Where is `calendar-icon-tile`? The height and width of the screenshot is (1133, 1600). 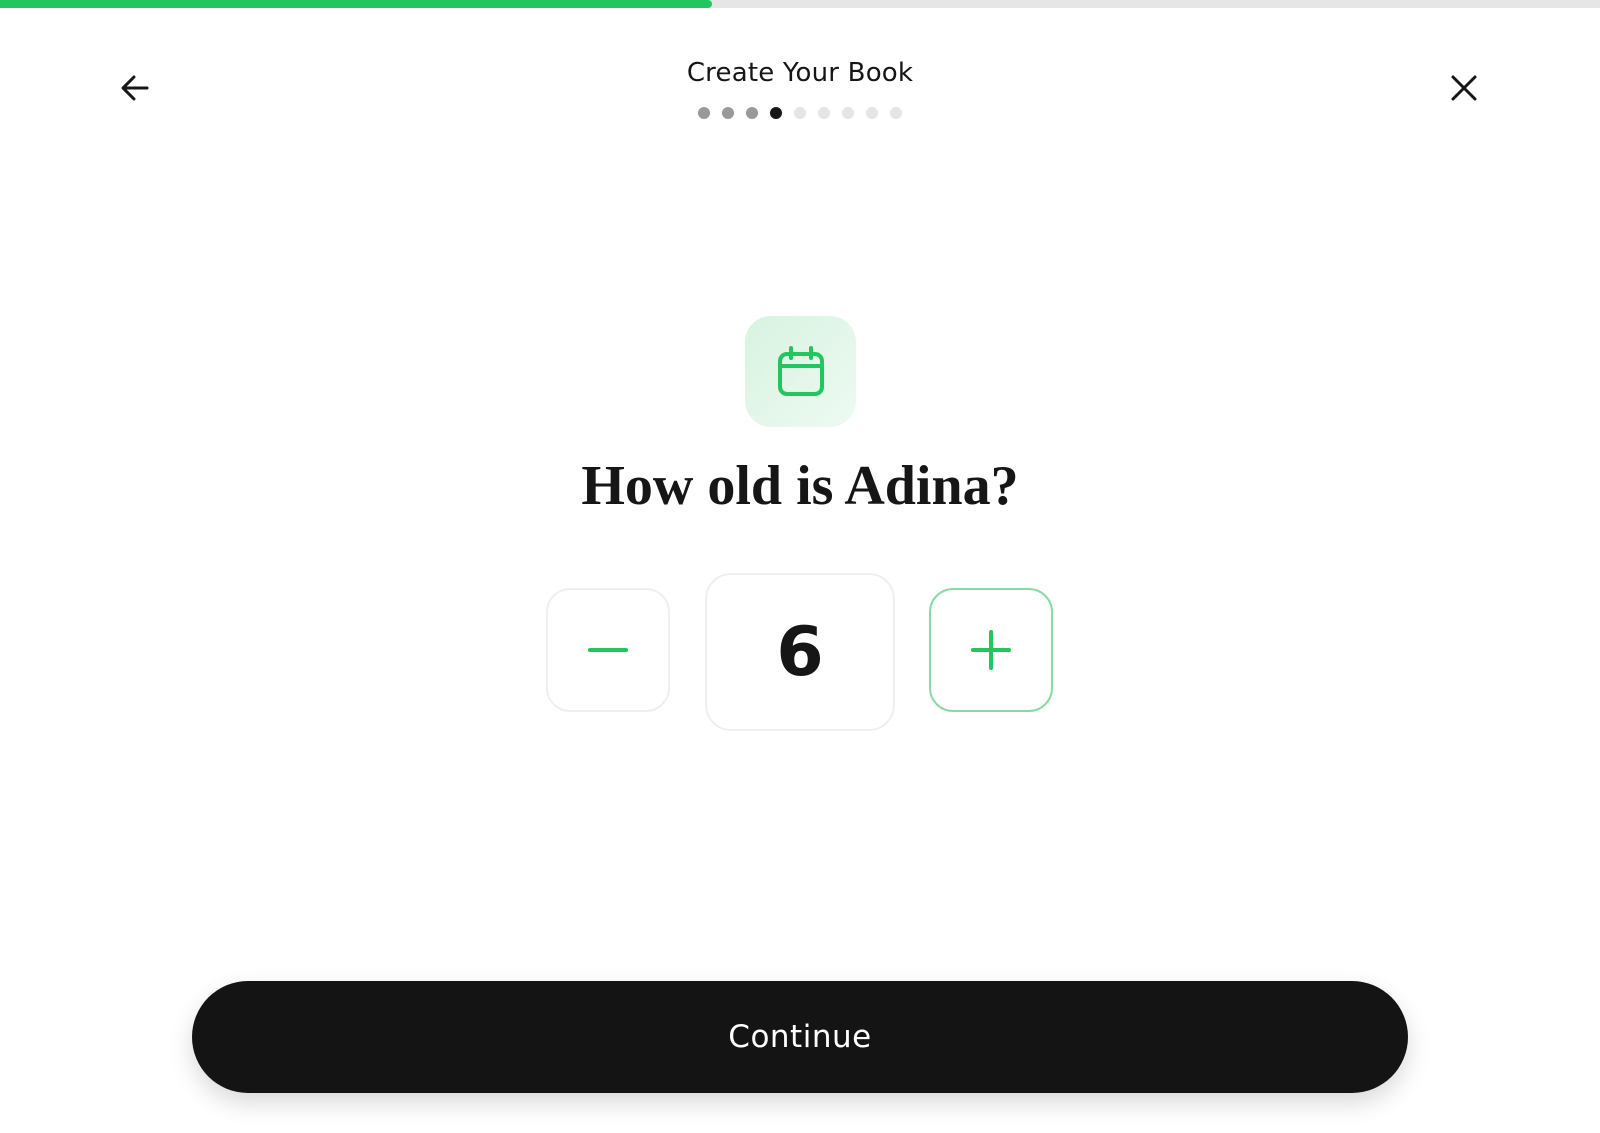
calendar-icon-tile is located at coordinates (800, 371).